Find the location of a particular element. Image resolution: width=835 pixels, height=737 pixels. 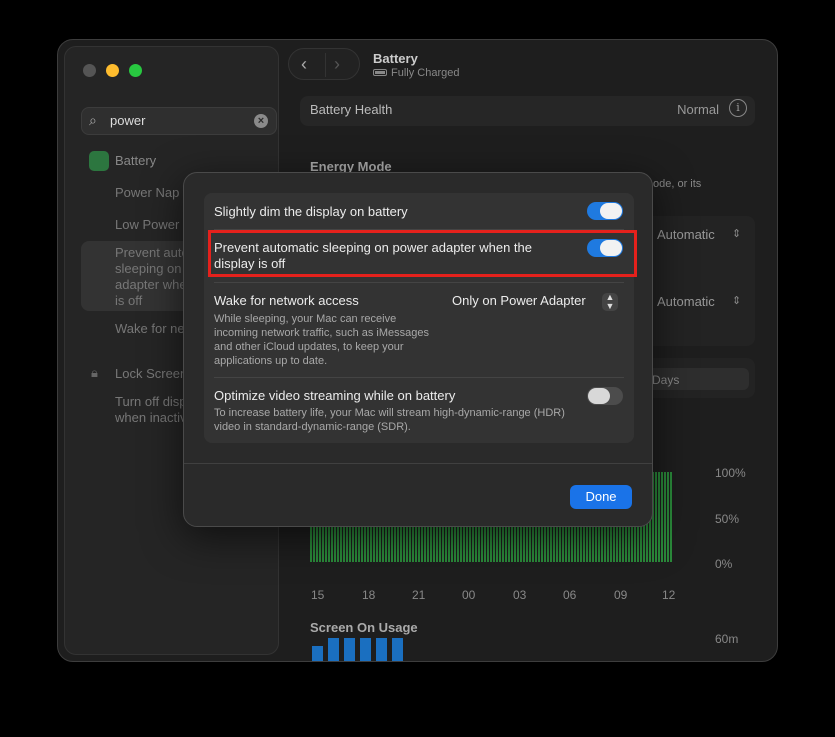

close-window-button is located at coordinates (89, 70).